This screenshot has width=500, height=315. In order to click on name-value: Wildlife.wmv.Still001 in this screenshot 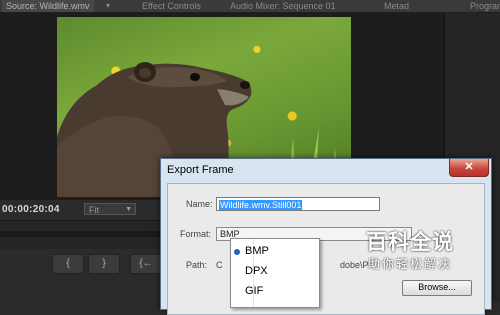, I will do `click(261, 205)`.